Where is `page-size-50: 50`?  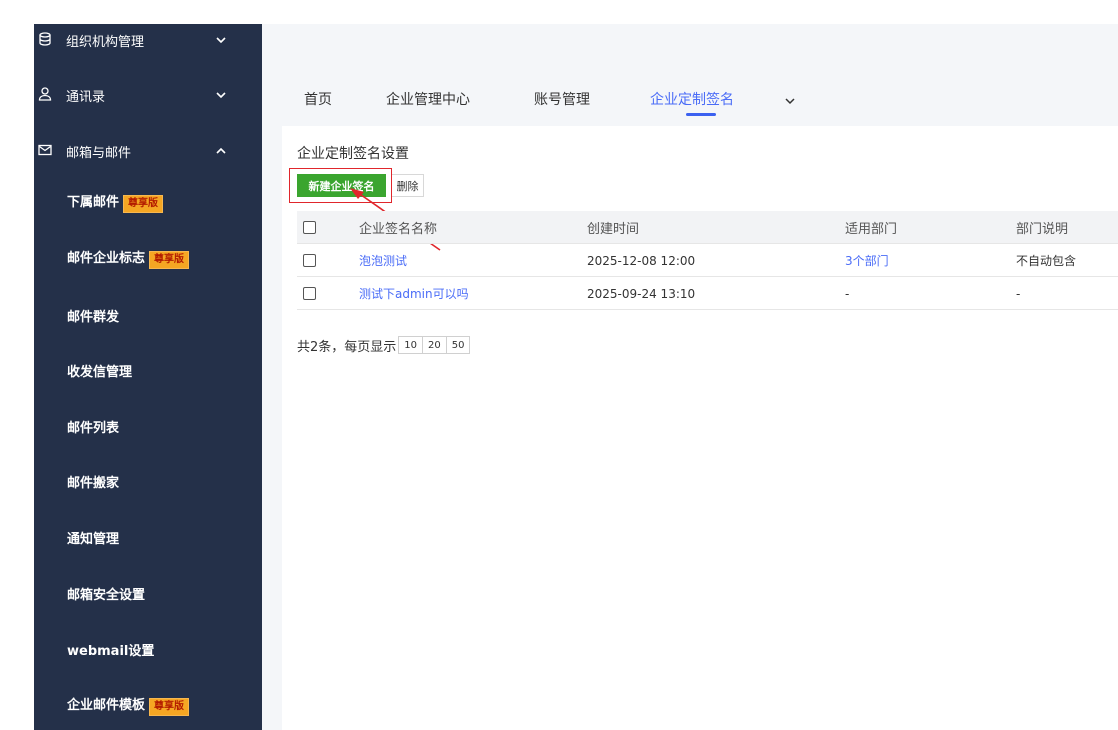 page-size-50: 50 is located at coordinates (458, 345).